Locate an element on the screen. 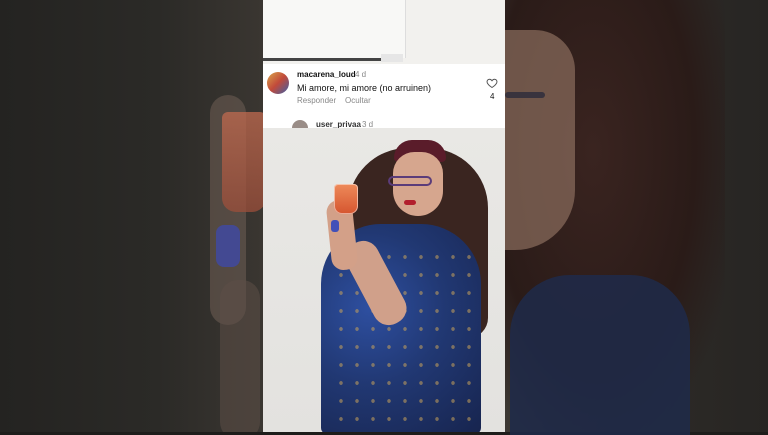 This screenshot has width=768, height=435. cabinet-tag is located at coordinates (392, 58).